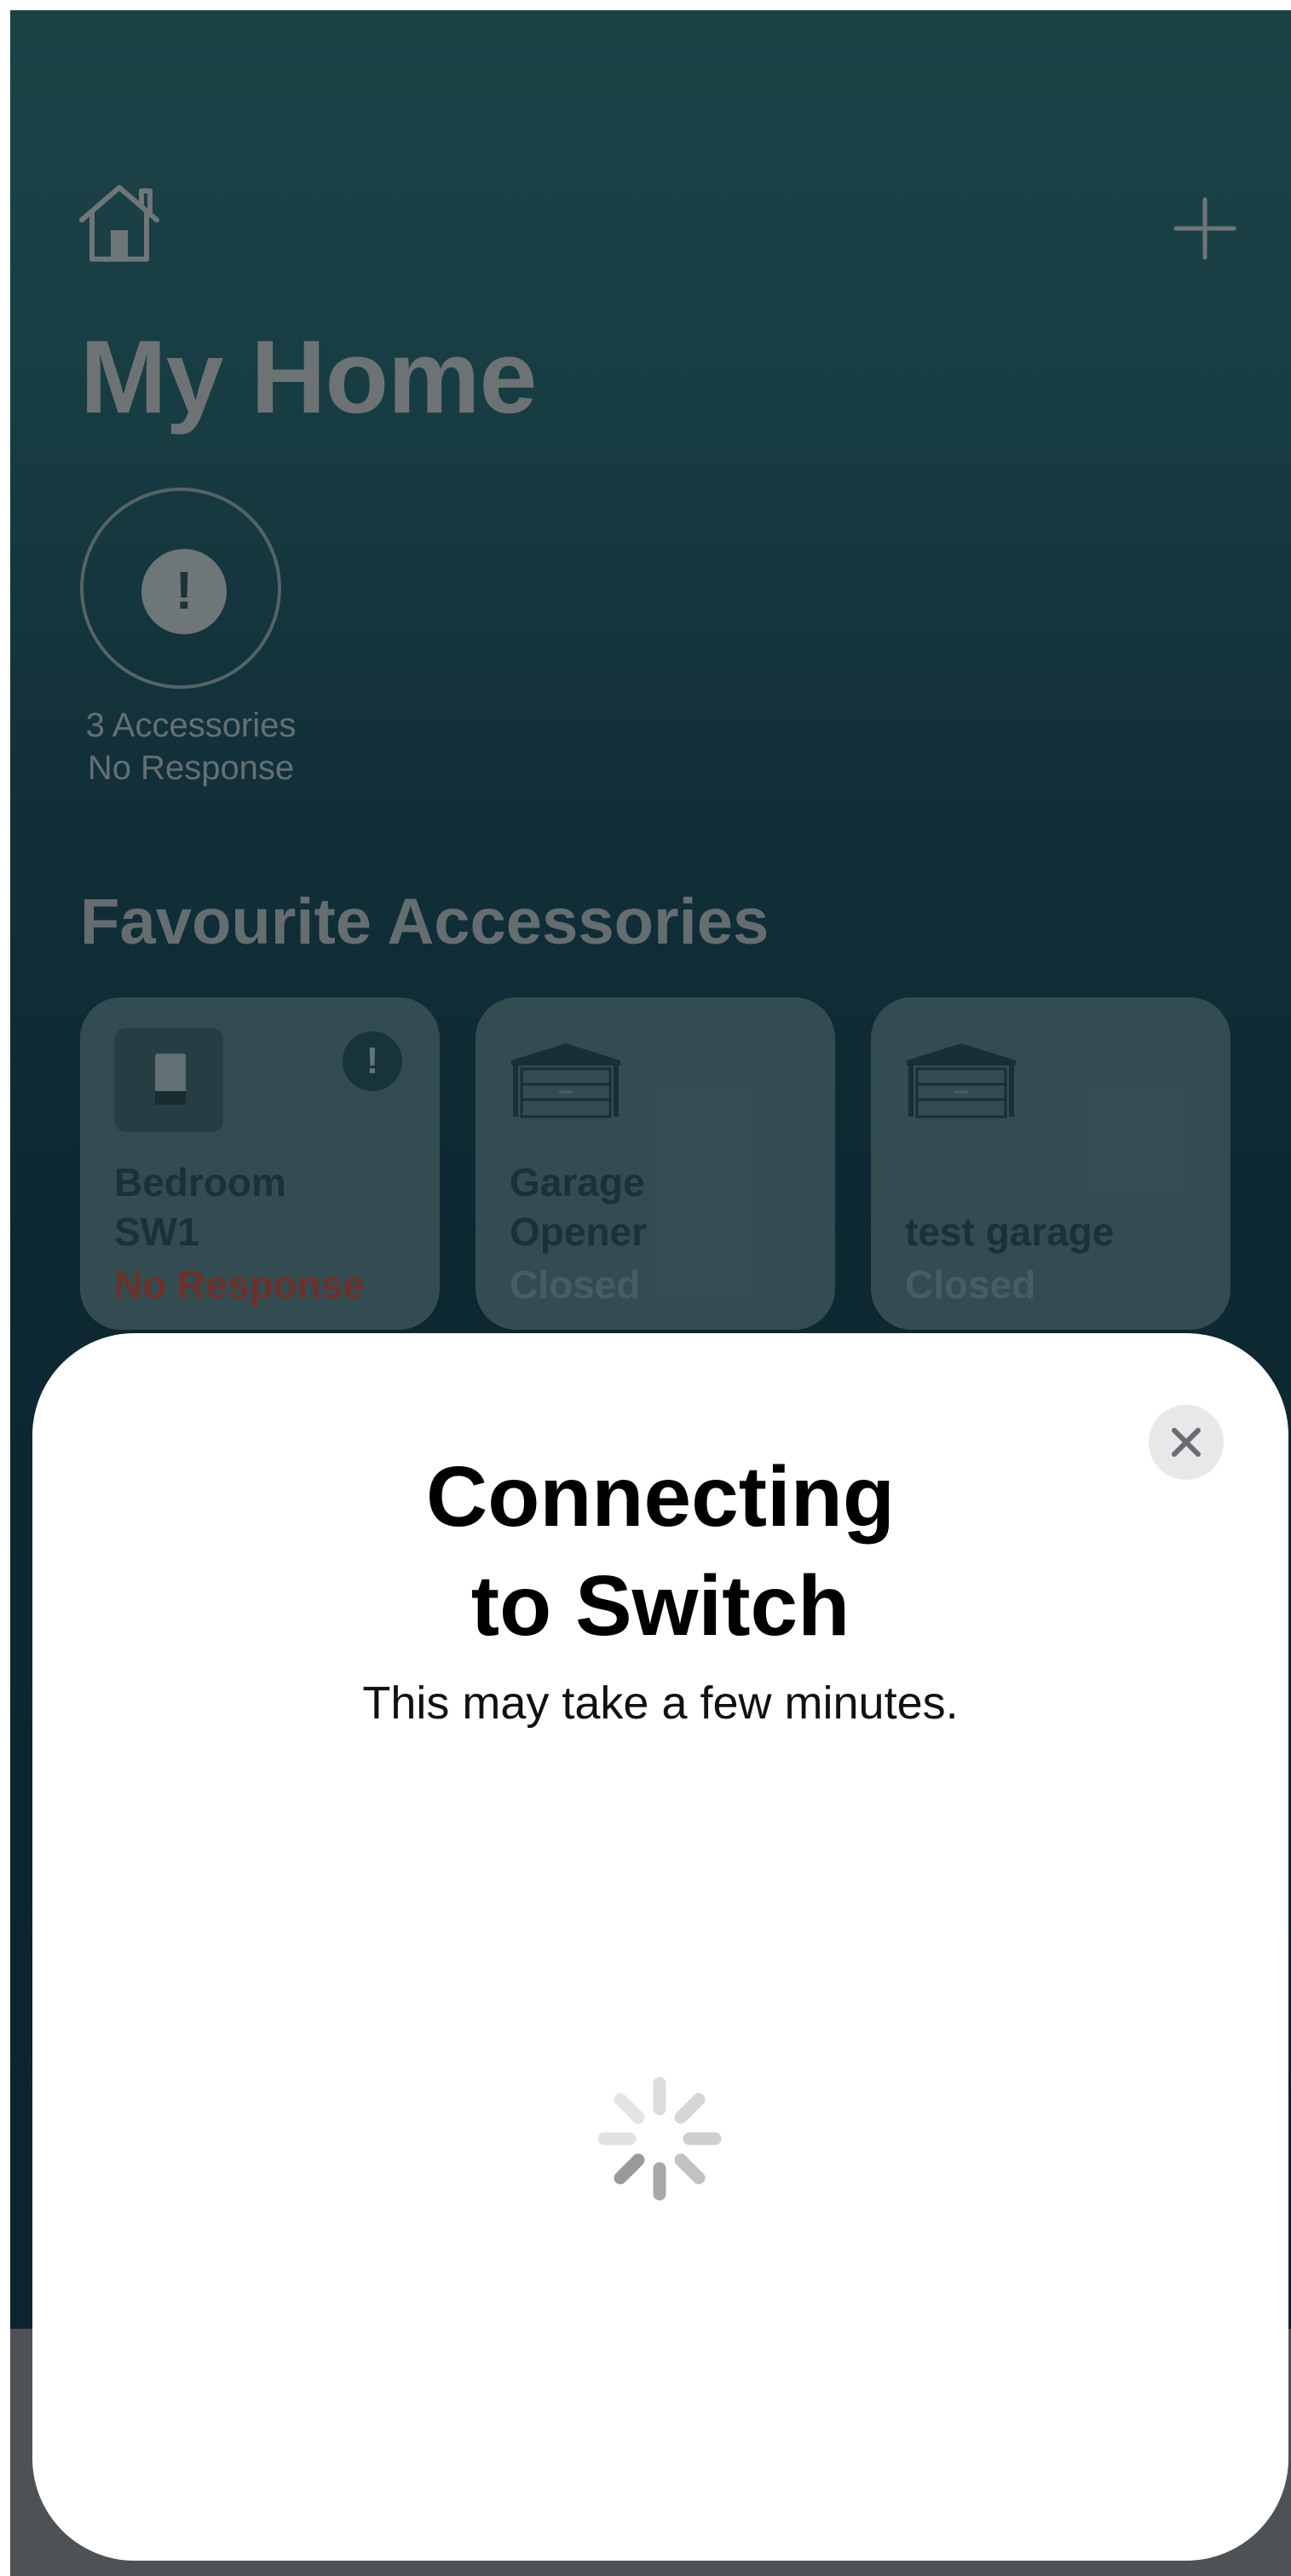  Describe the element at coordinates (655, 1163) in the screenshot. I see `accessory-tile-garage-opener: Garage Opener Closed` at that location.